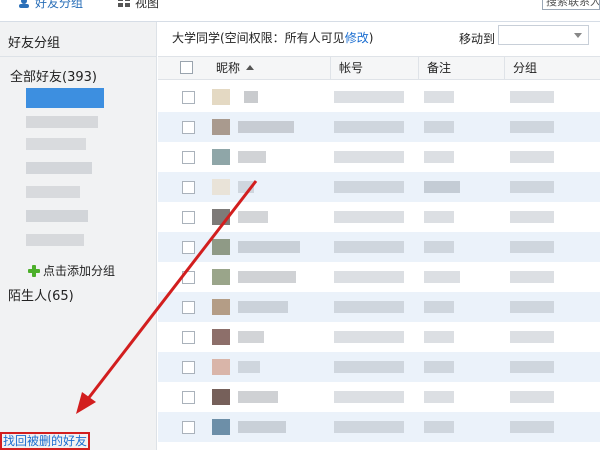  Describe the element at coordinates (258, 38) in the screenshot. I see `group-permission-text: 大学同学(空间权限：所有人可见` at that location.